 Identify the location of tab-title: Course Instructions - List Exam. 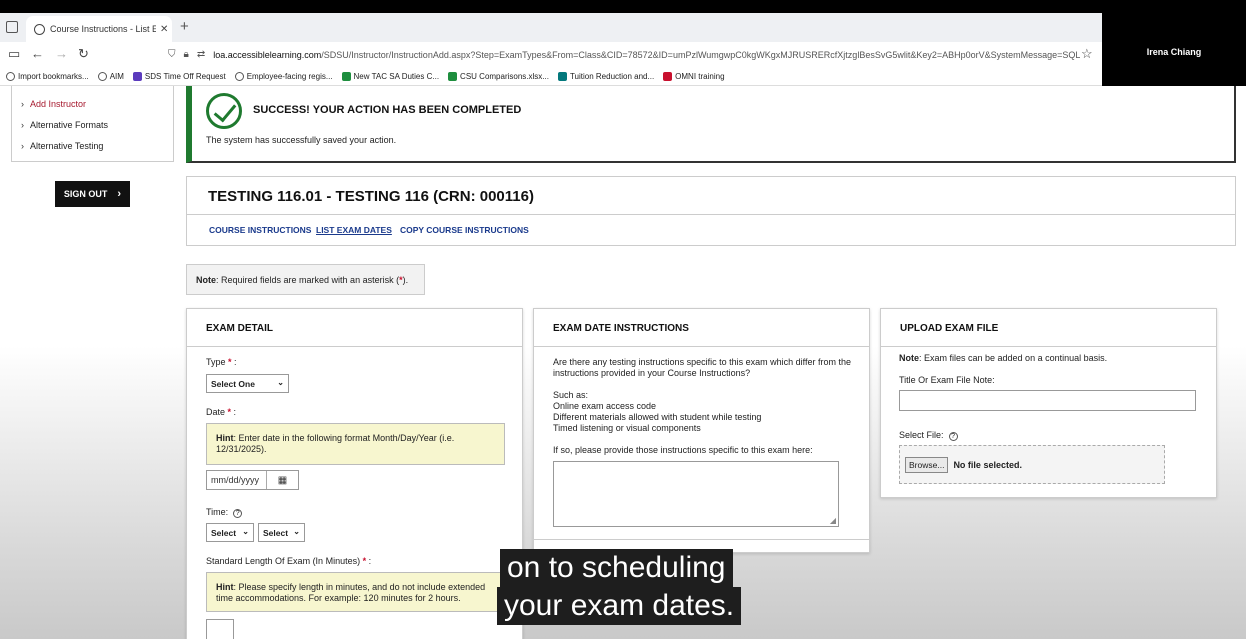
(103, 29).